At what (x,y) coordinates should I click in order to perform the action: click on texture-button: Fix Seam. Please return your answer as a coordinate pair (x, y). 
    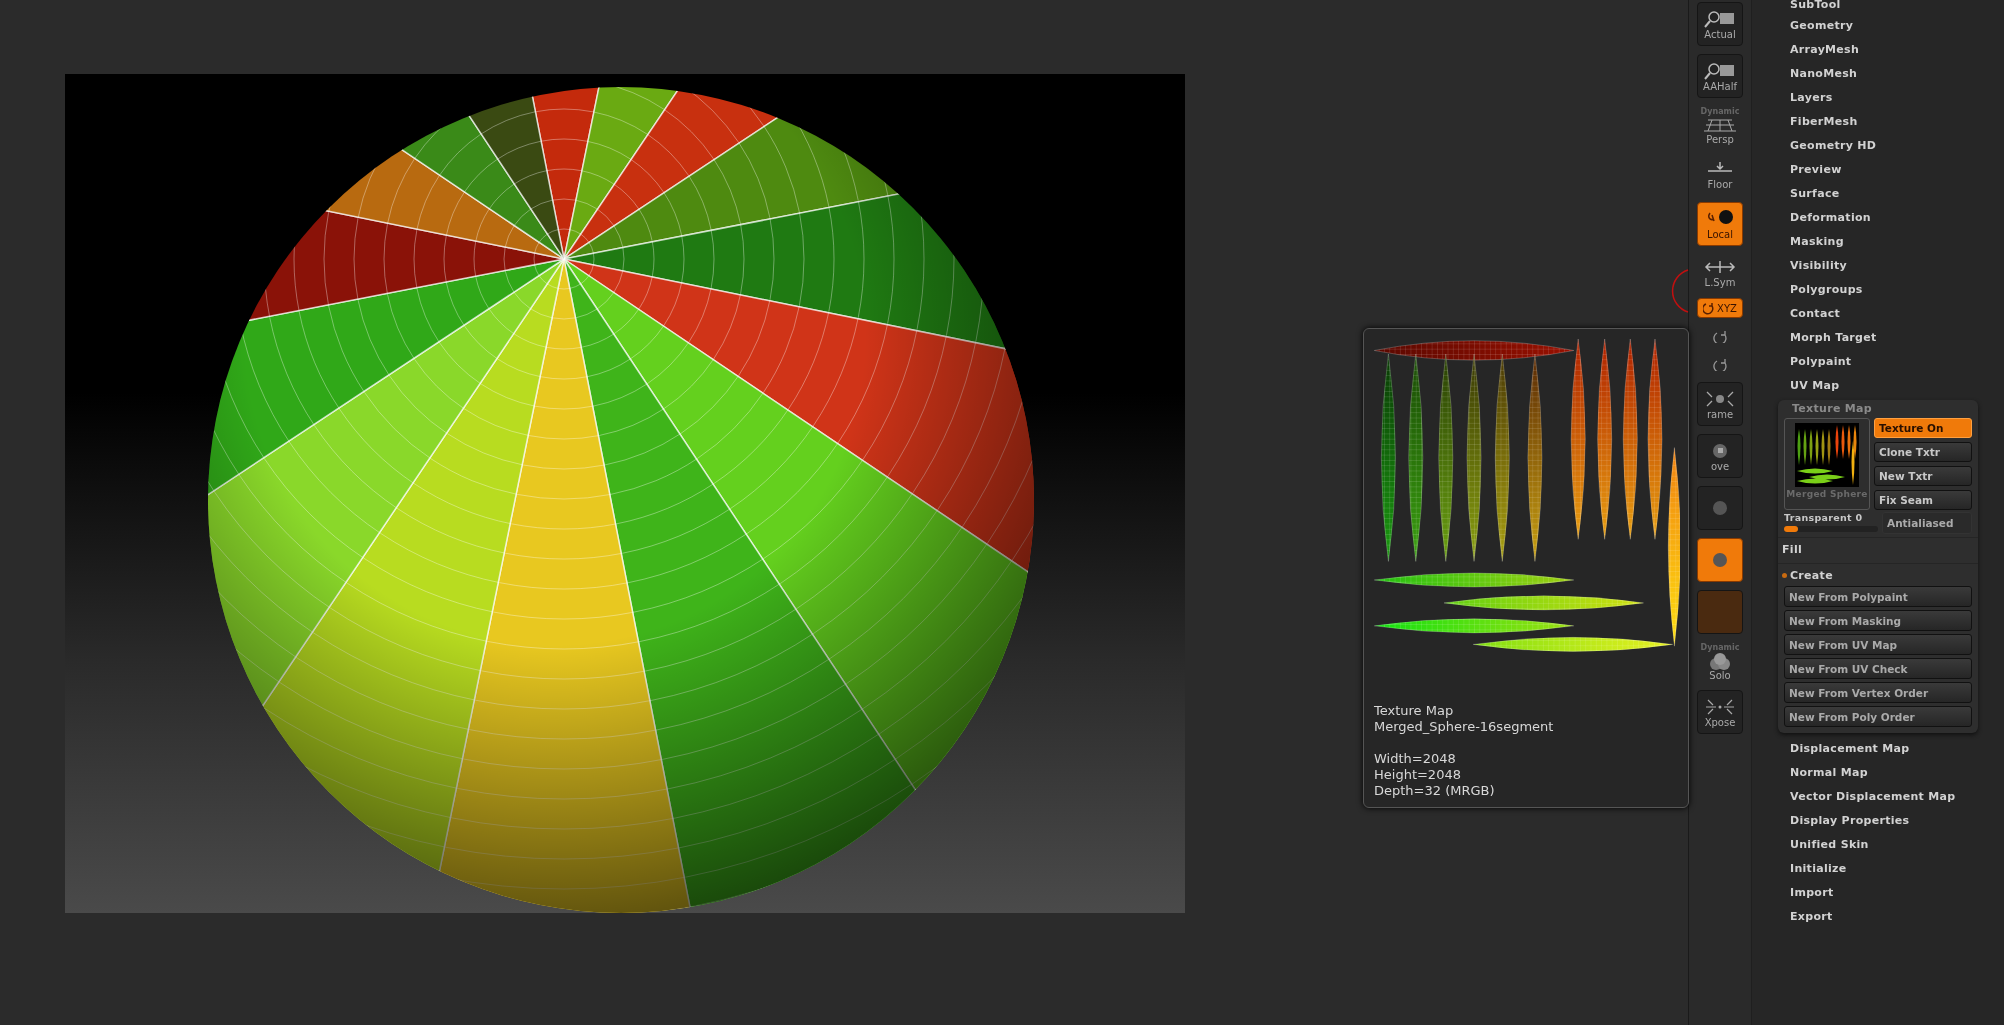
    Looking at the image, I should click on (1923, 500).